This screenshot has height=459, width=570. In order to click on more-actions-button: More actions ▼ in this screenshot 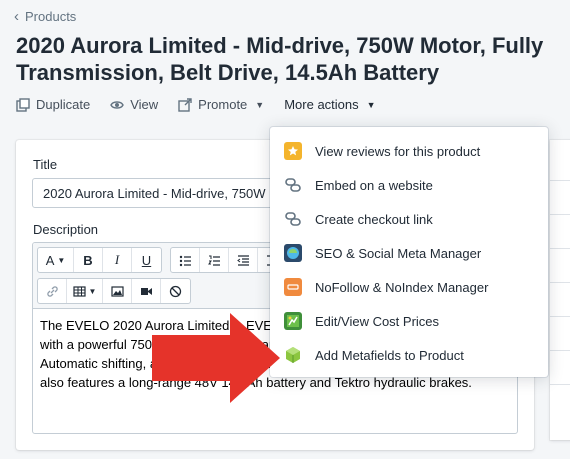, I will do `click(329, 104)`.